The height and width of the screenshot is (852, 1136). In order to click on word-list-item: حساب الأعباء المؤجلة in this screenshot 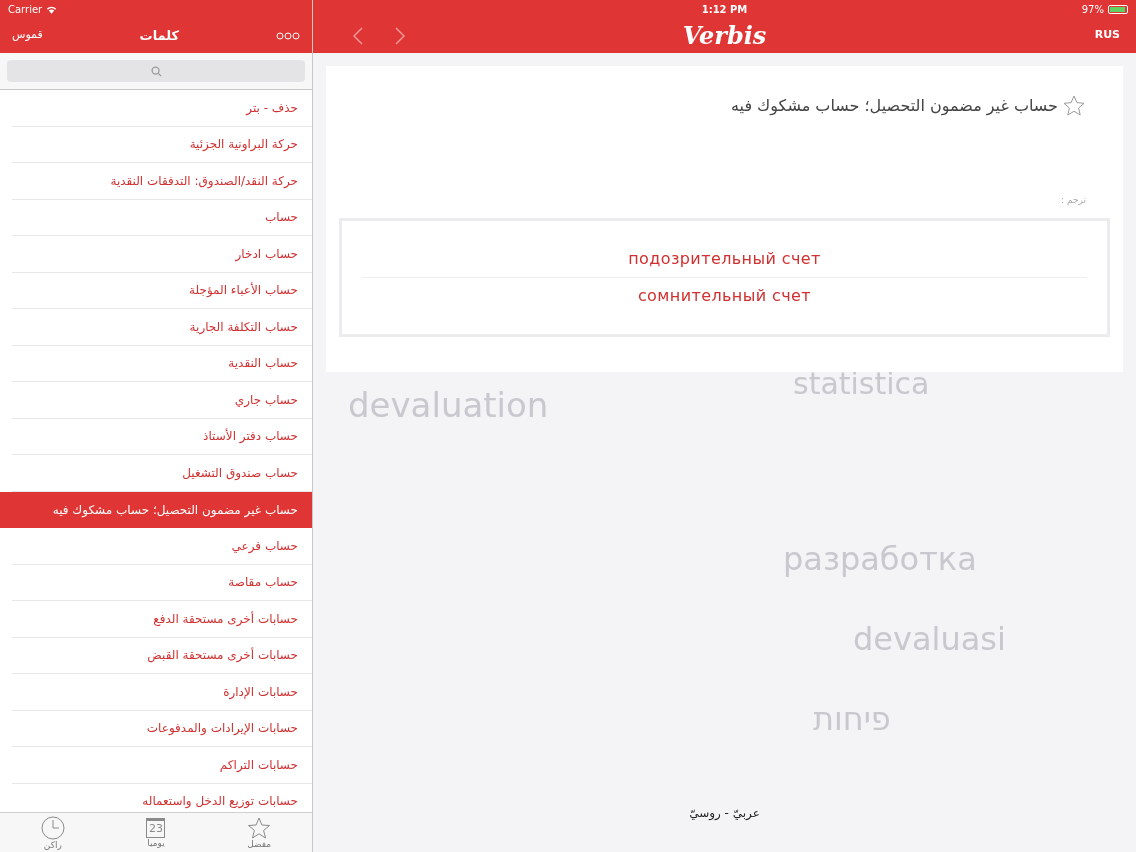, I will do `click(162, 290)`.